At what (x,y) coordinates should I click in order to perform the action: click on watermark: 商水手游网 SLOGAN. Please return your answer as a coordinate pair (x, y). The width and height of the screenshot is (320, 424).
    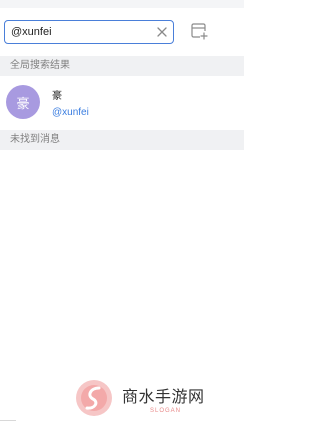
    Looking at the image, I should click on (157, 398).